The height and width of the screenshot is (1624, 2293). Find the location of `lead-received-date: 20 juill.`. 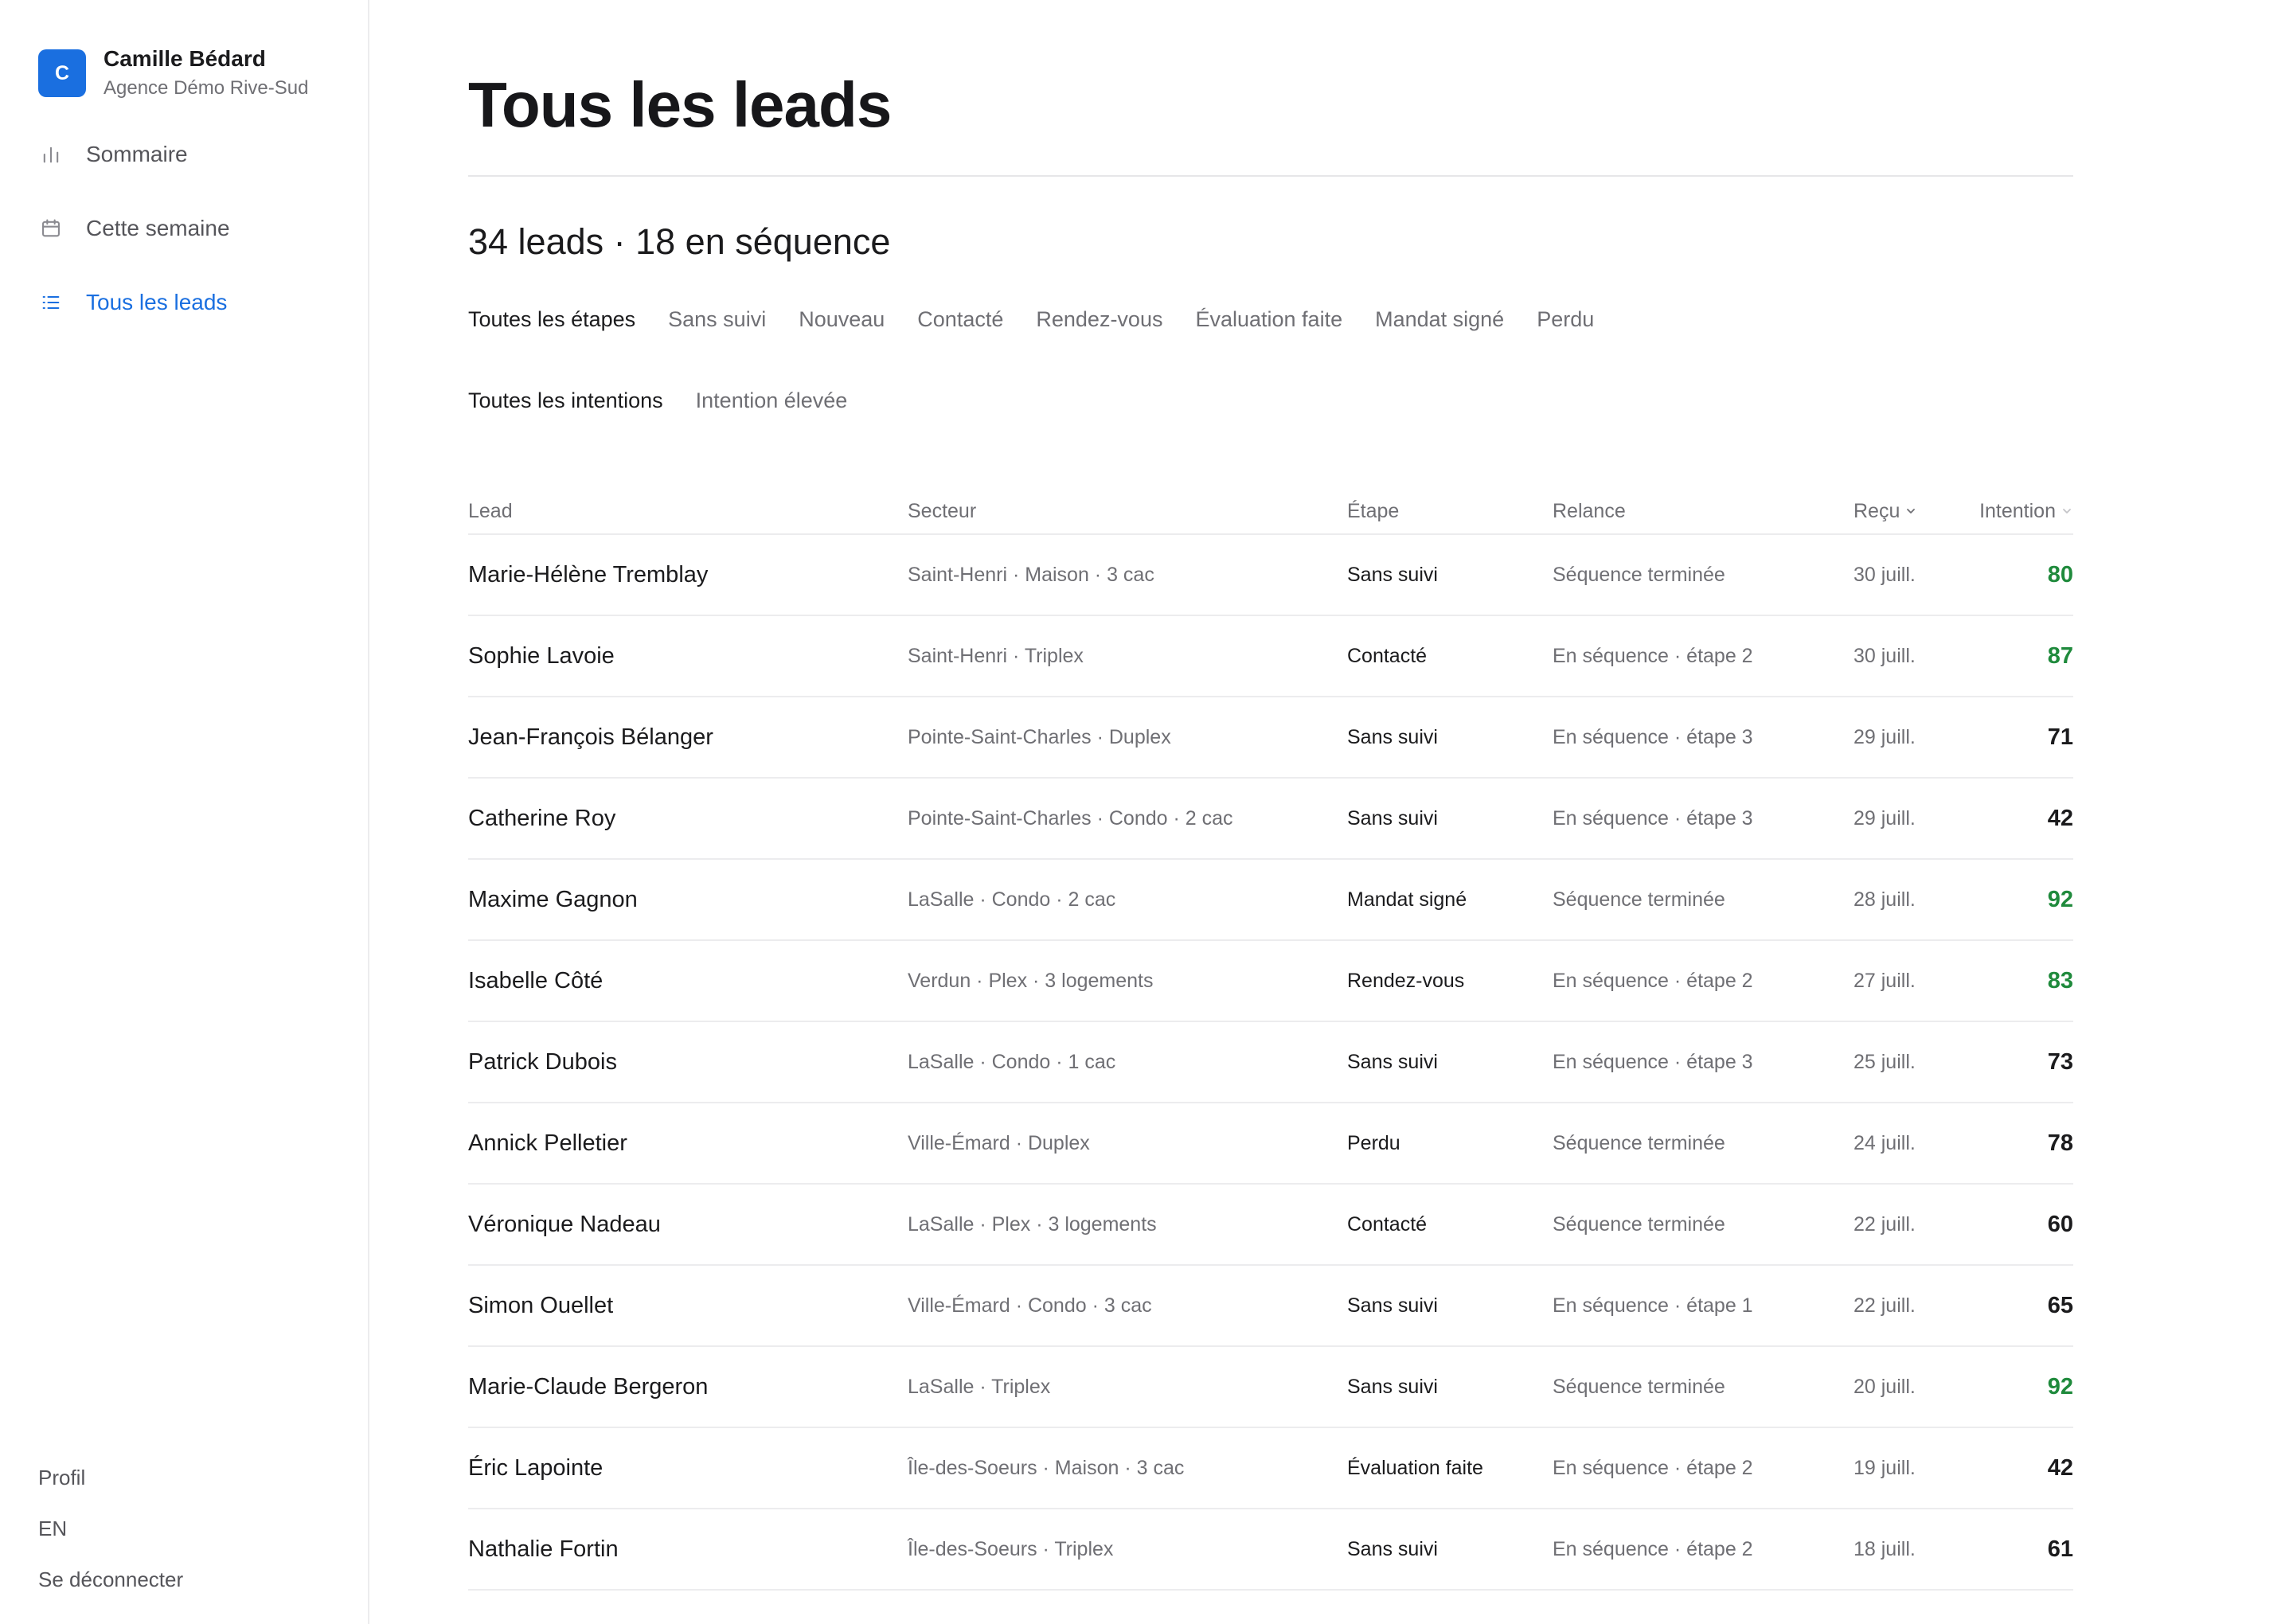

lead-received-date: 20 juill. is located at coordinates (1885, 1386).